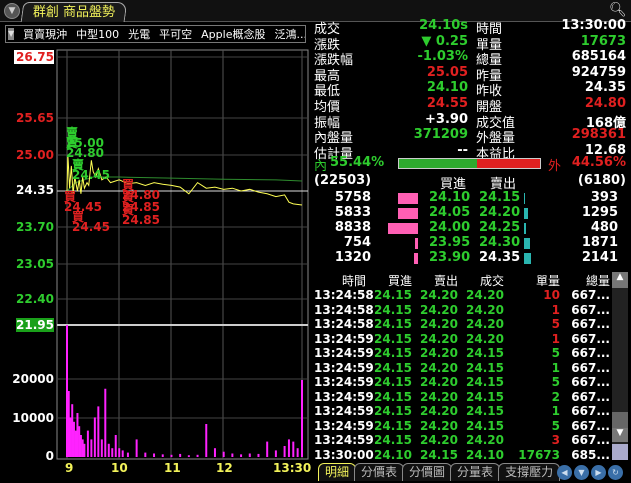  Describe the element at coordinates (427, 472) in the screenshot. I see `tab-price-chart: 分價圖` at that location.